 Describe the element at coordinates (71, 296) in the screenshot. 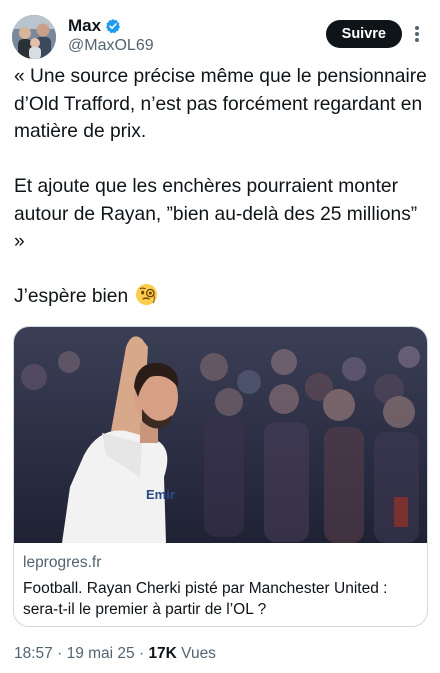

I see `tweet-paragraph-text: J’espère bien` at that location.